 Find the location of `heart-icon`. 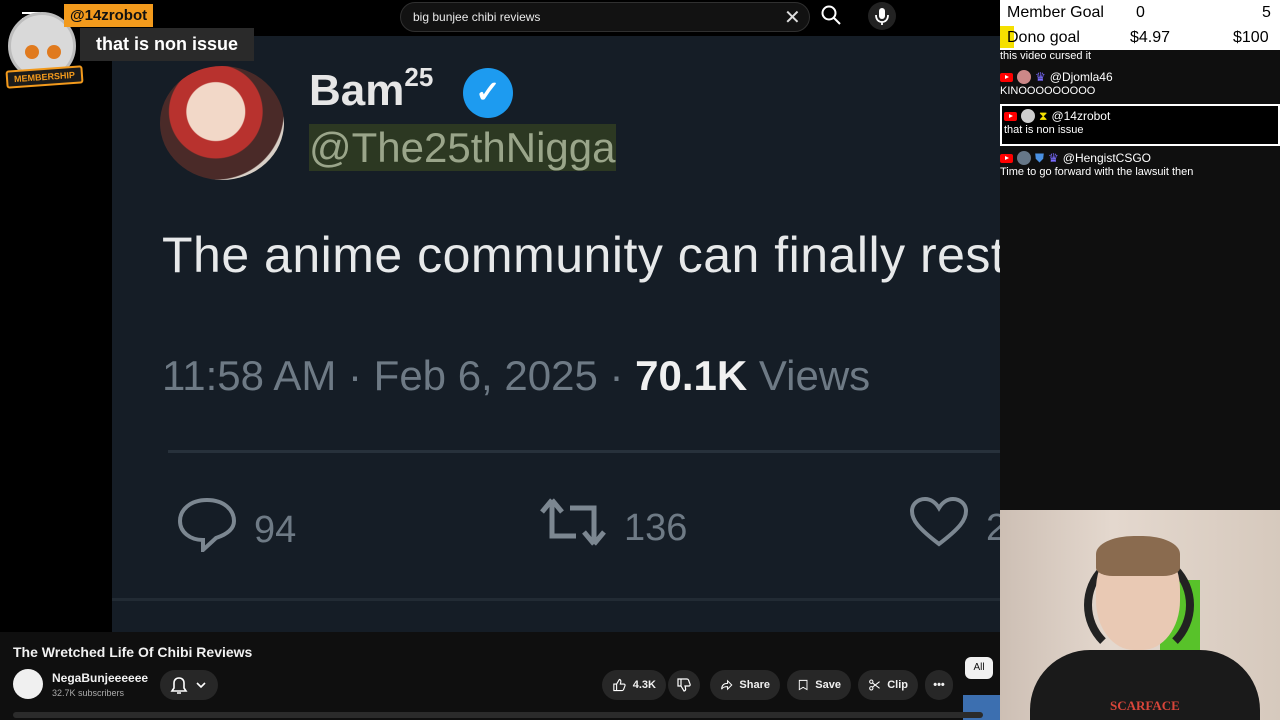

heart-icon is located at coordinates (939, 528).